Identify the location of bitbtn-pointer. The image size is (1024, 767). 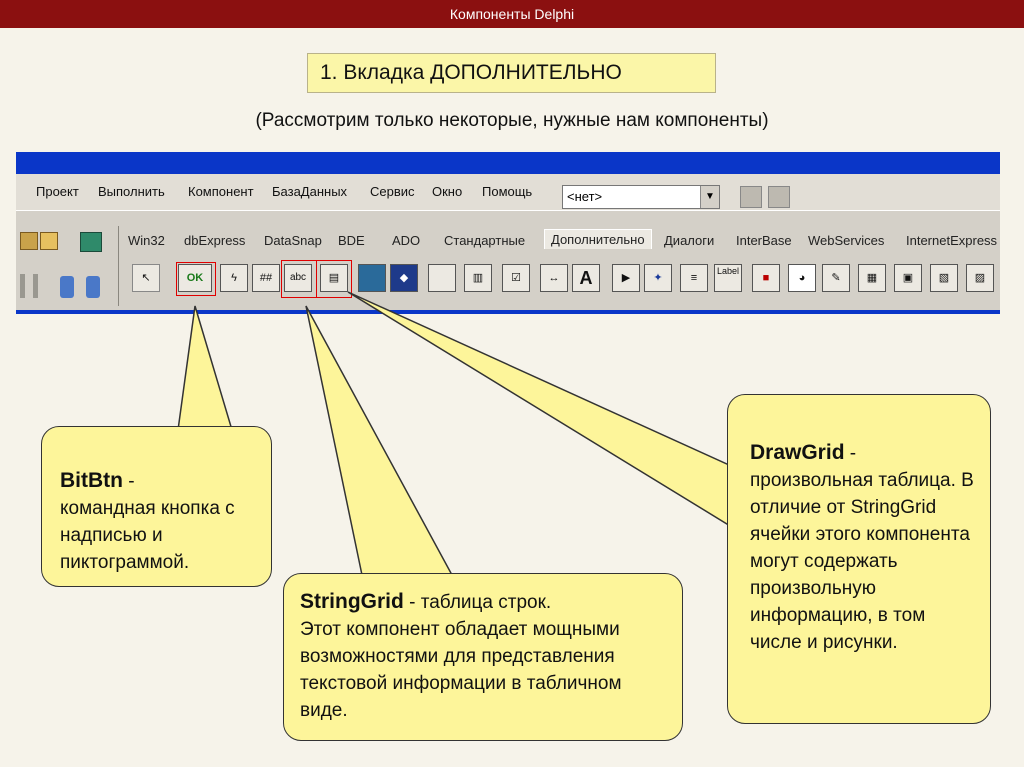
(205, 368).